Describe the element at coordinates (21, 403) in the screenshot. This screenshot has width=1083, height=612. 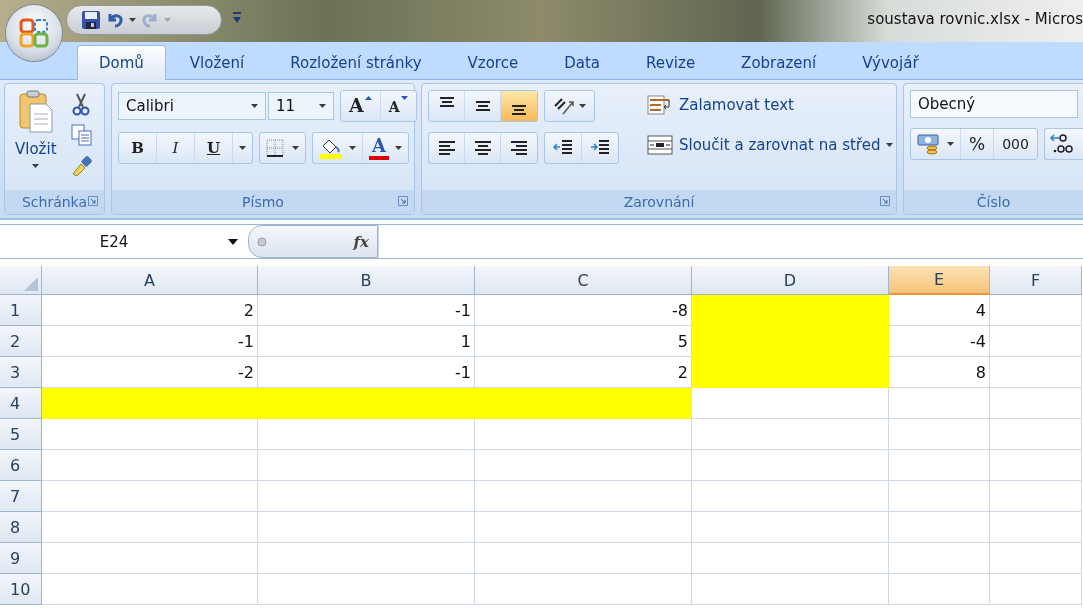
I see `row-header: 4` at that location.